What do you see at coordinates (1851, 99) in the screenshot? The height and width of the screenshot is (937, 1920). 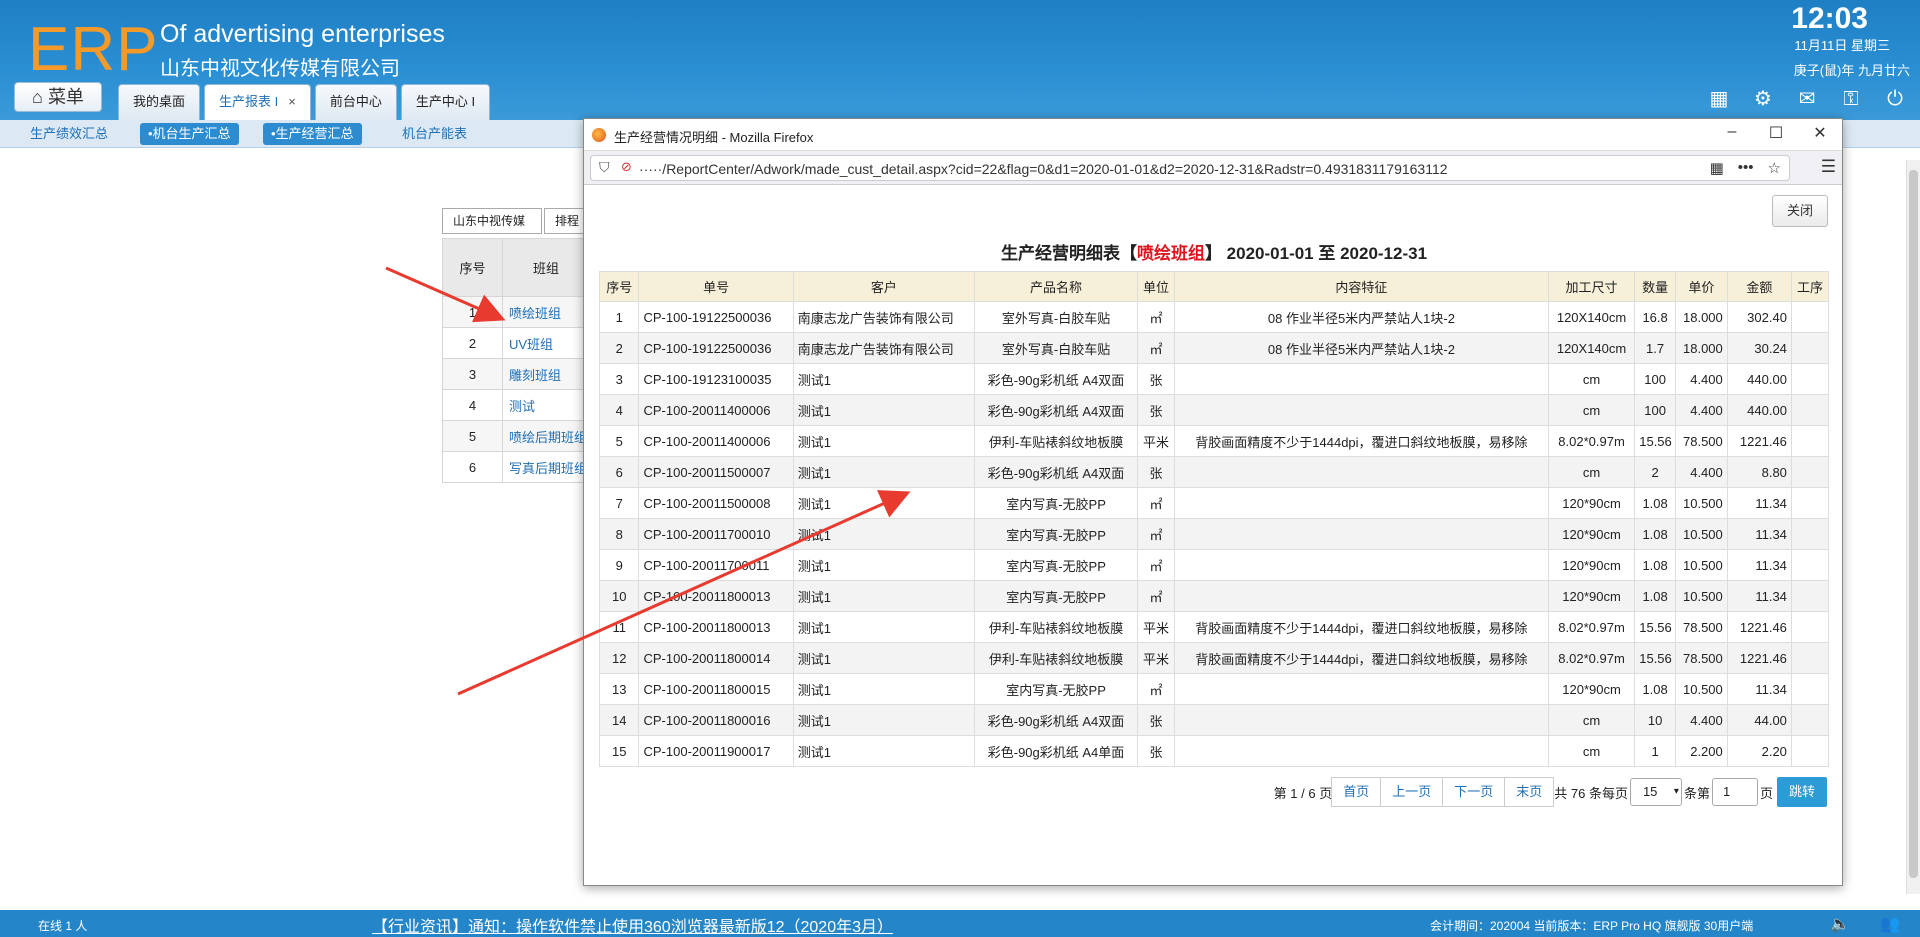 I see `key-icon: ⚿` at bounding box center [1851, 99].